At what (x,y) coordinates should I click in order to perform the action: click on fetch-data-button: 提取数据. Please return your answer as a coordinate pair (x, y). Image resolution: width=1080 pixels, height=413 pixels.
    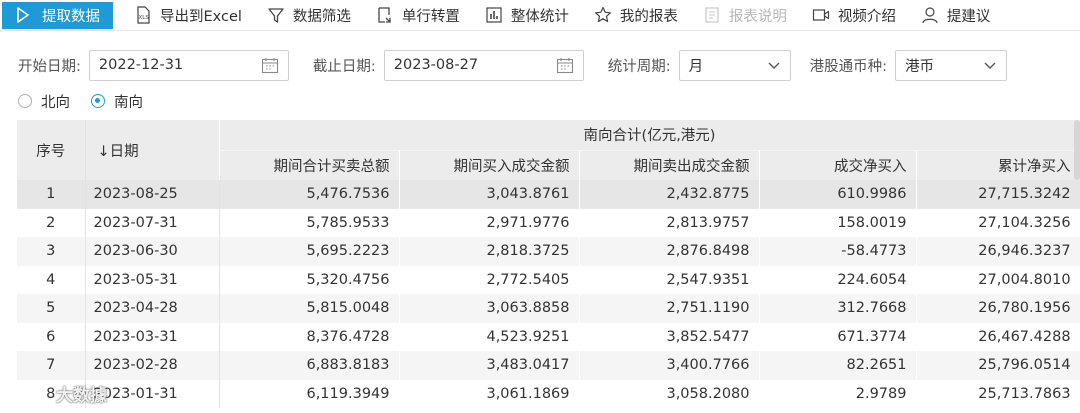
    Looking at the image, I should click on (57, 15).